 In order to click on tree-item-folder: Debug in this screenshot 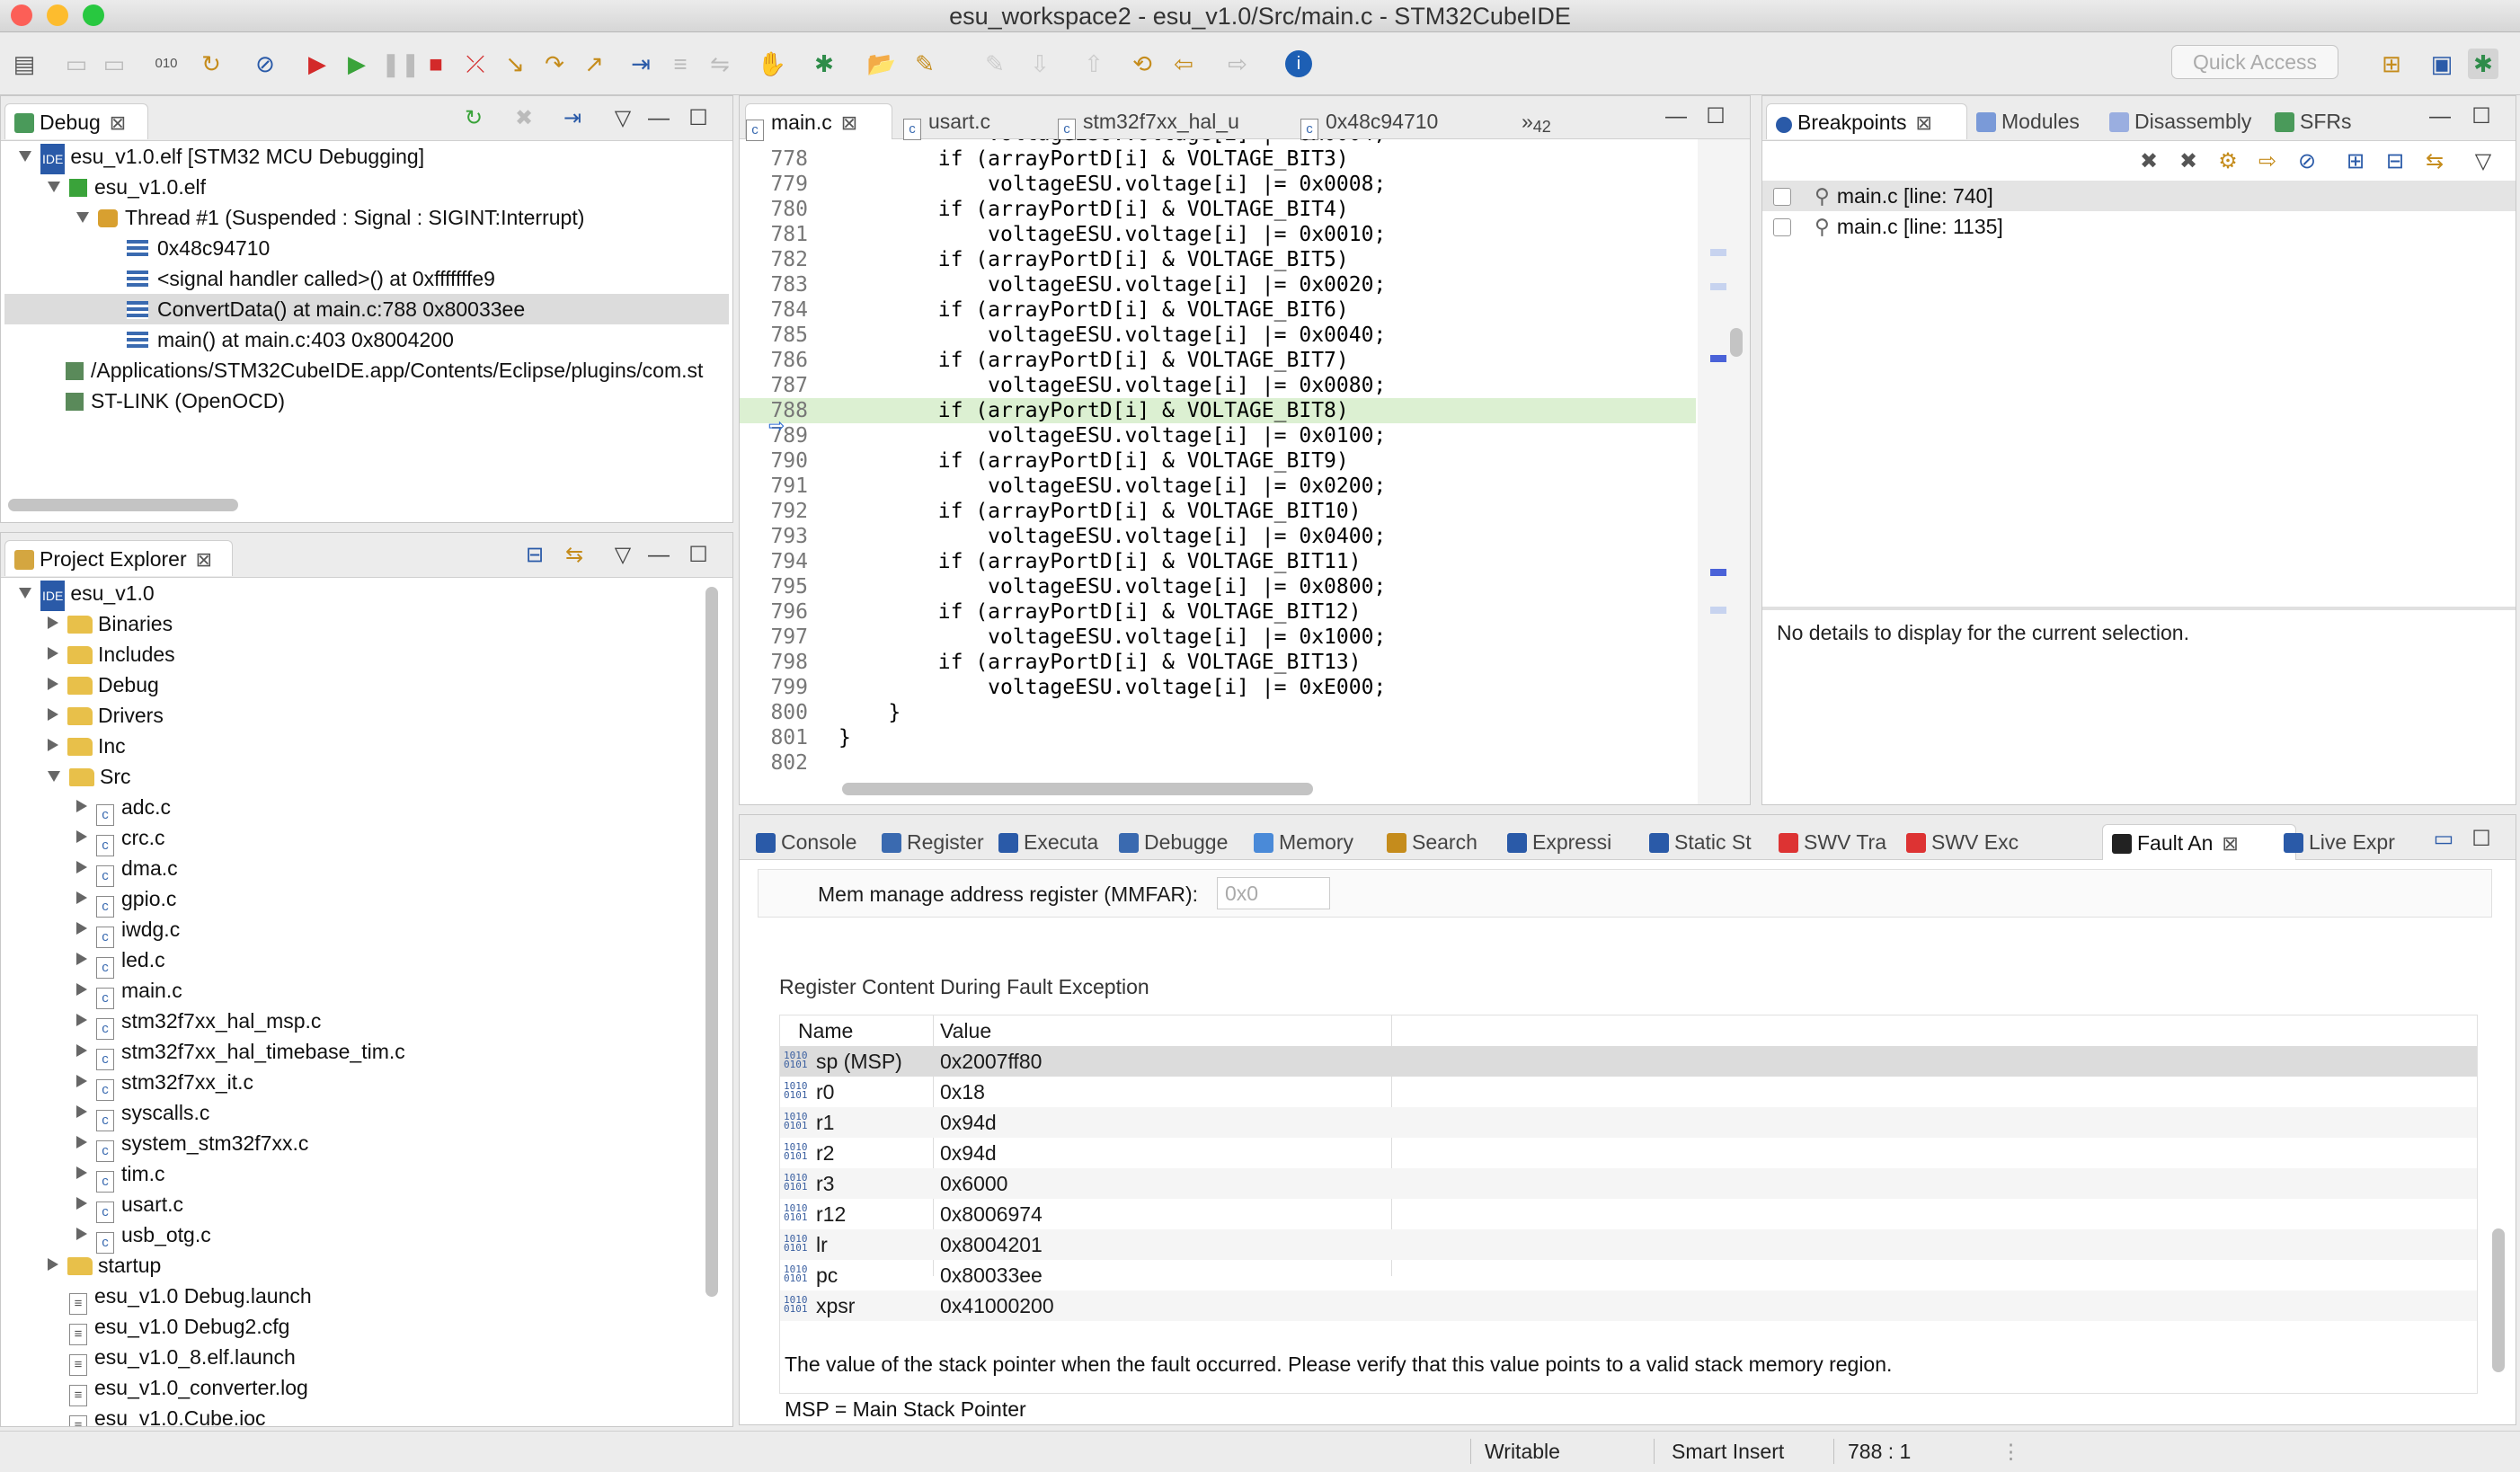, I will do `click(103, 684)`.